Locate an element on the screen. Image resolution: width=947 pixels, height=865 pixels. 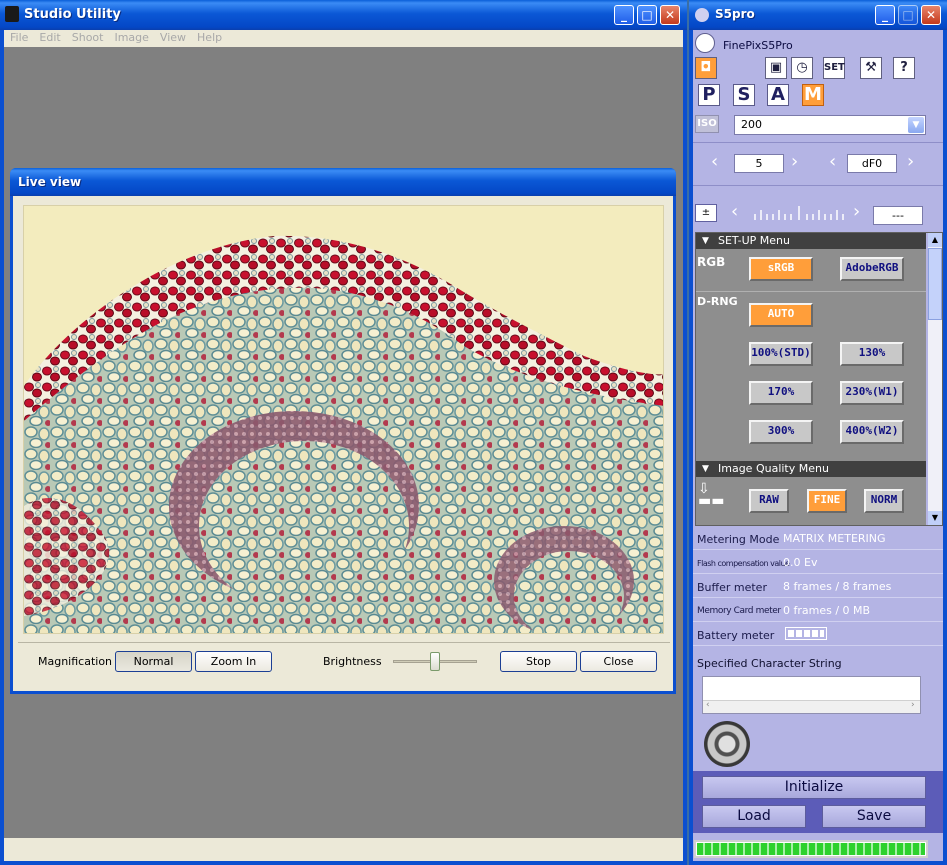
camera-icon: ◘ is located at coordinates (706, 68).